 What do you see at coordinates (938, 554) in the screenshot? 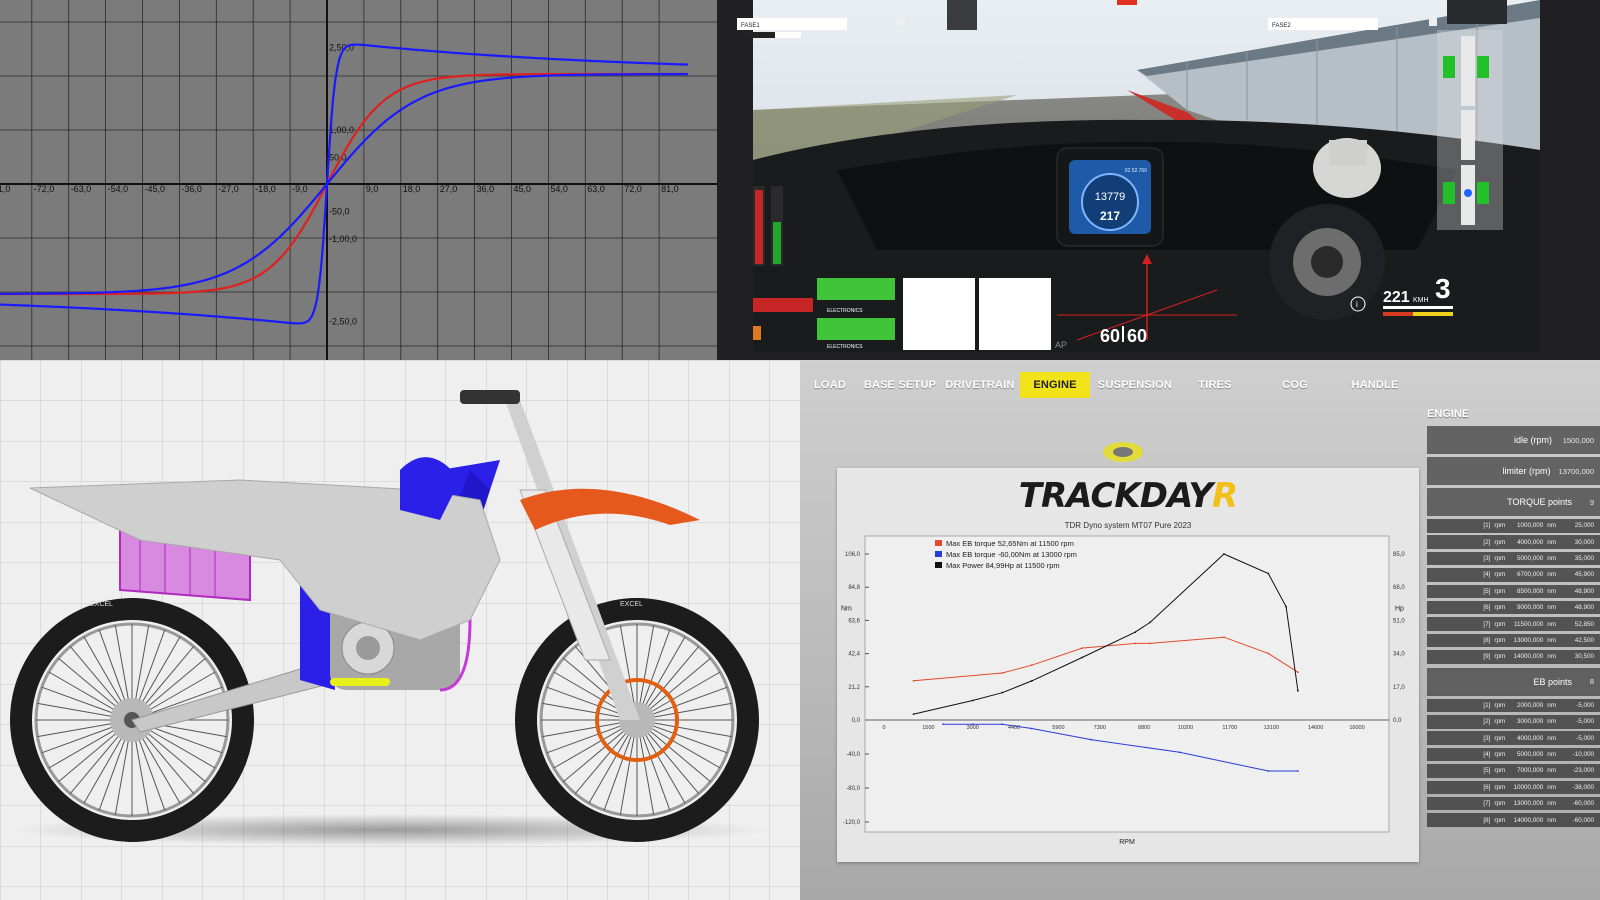
I see `legend-swatch` at bounding box center [938, 554].